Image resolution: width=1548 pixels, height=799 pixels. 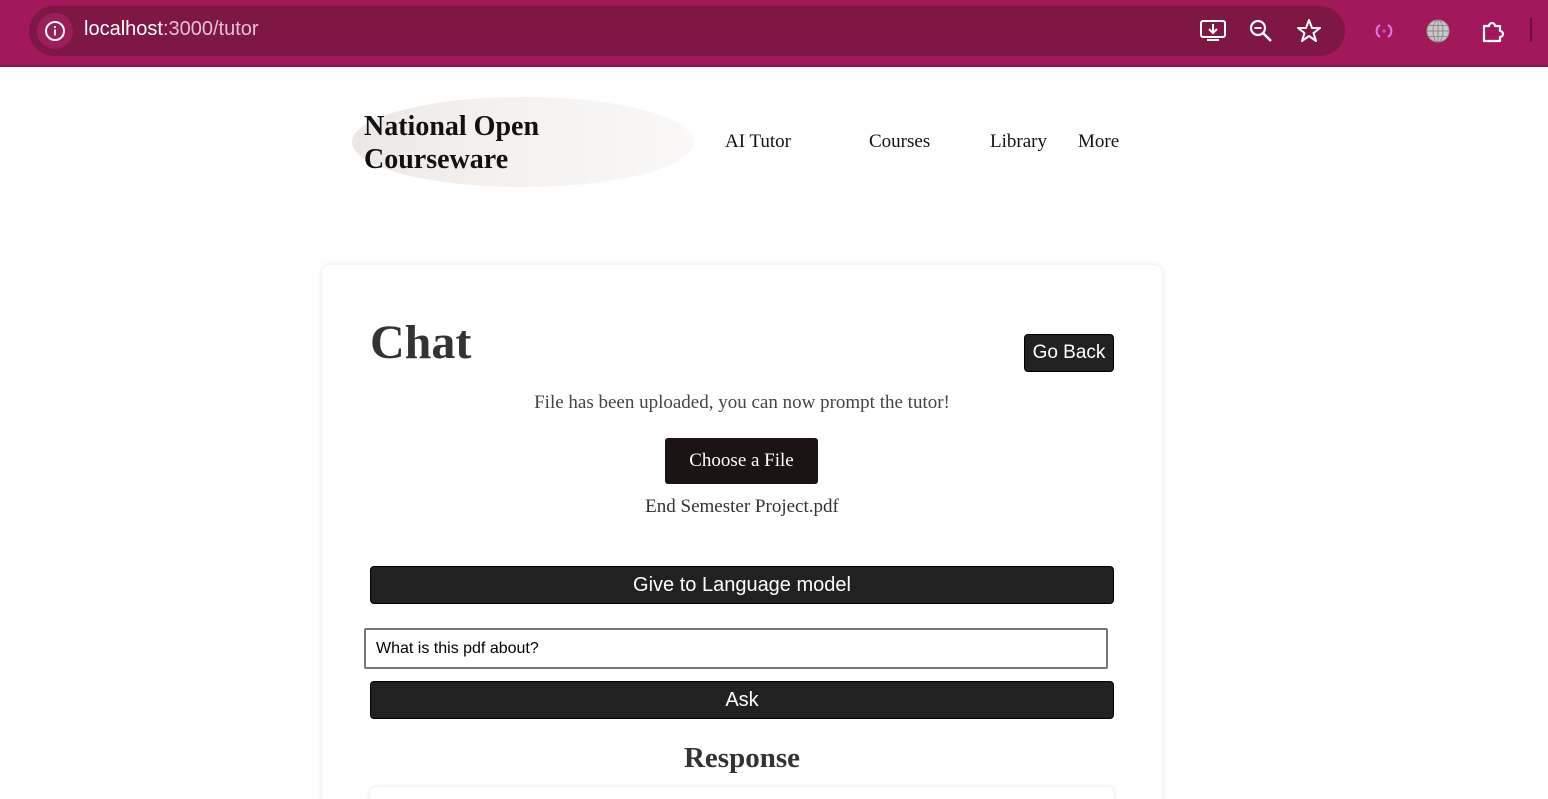 I want to click on url-text: localhost:3000/tutor, so click(x=171, y=29).